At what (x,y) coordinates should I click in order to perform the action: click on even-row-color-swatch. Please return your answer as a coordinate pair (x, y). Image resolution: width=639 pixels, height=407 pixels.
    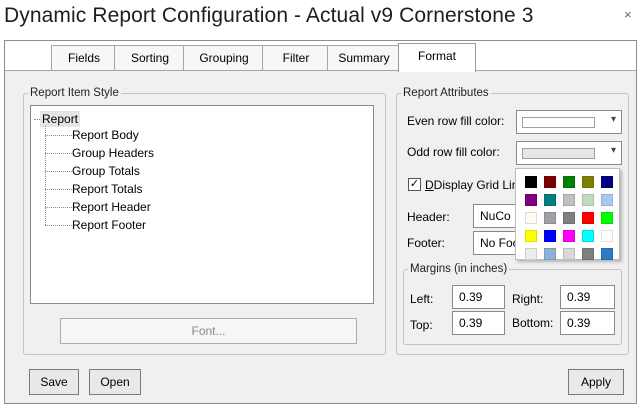
    Looking at the image, I should click on (558, 122).